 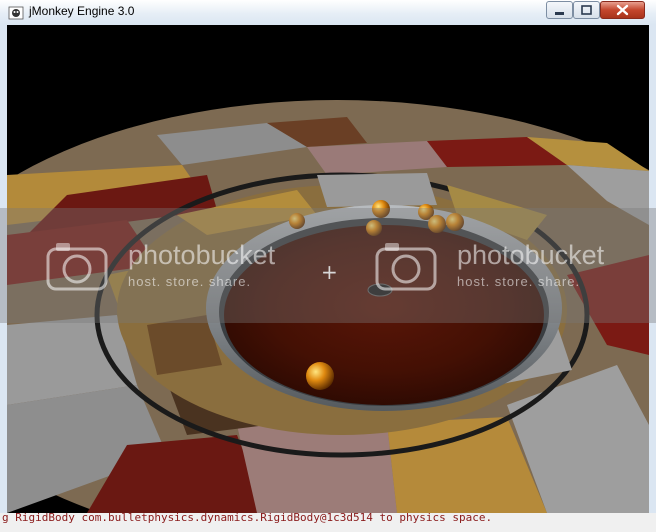 What do you see at coordinates (82, 11) in the screenshot?
I see `window-title: jMonkey Engine 3.0` at bounding box center [82, 11].